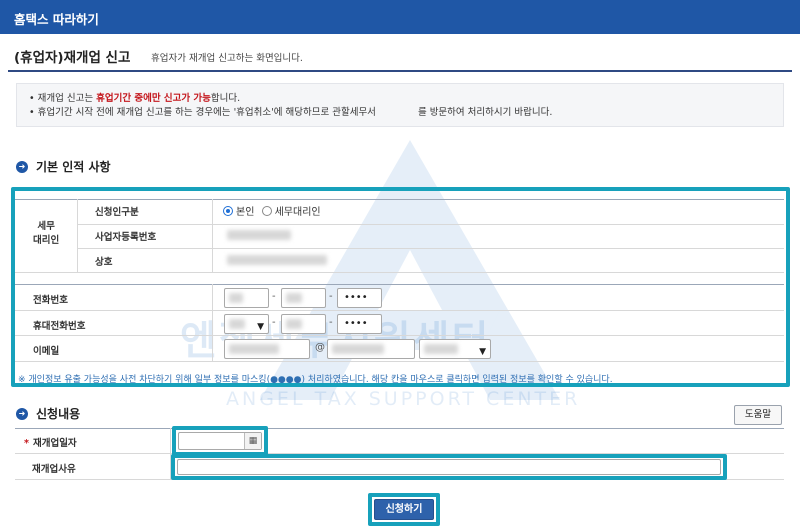  What do you see at coordinates (72, 58) in the screenshot?
I see `page-title: (휴업자)재개업 신고` at bounding box center [72, 58].